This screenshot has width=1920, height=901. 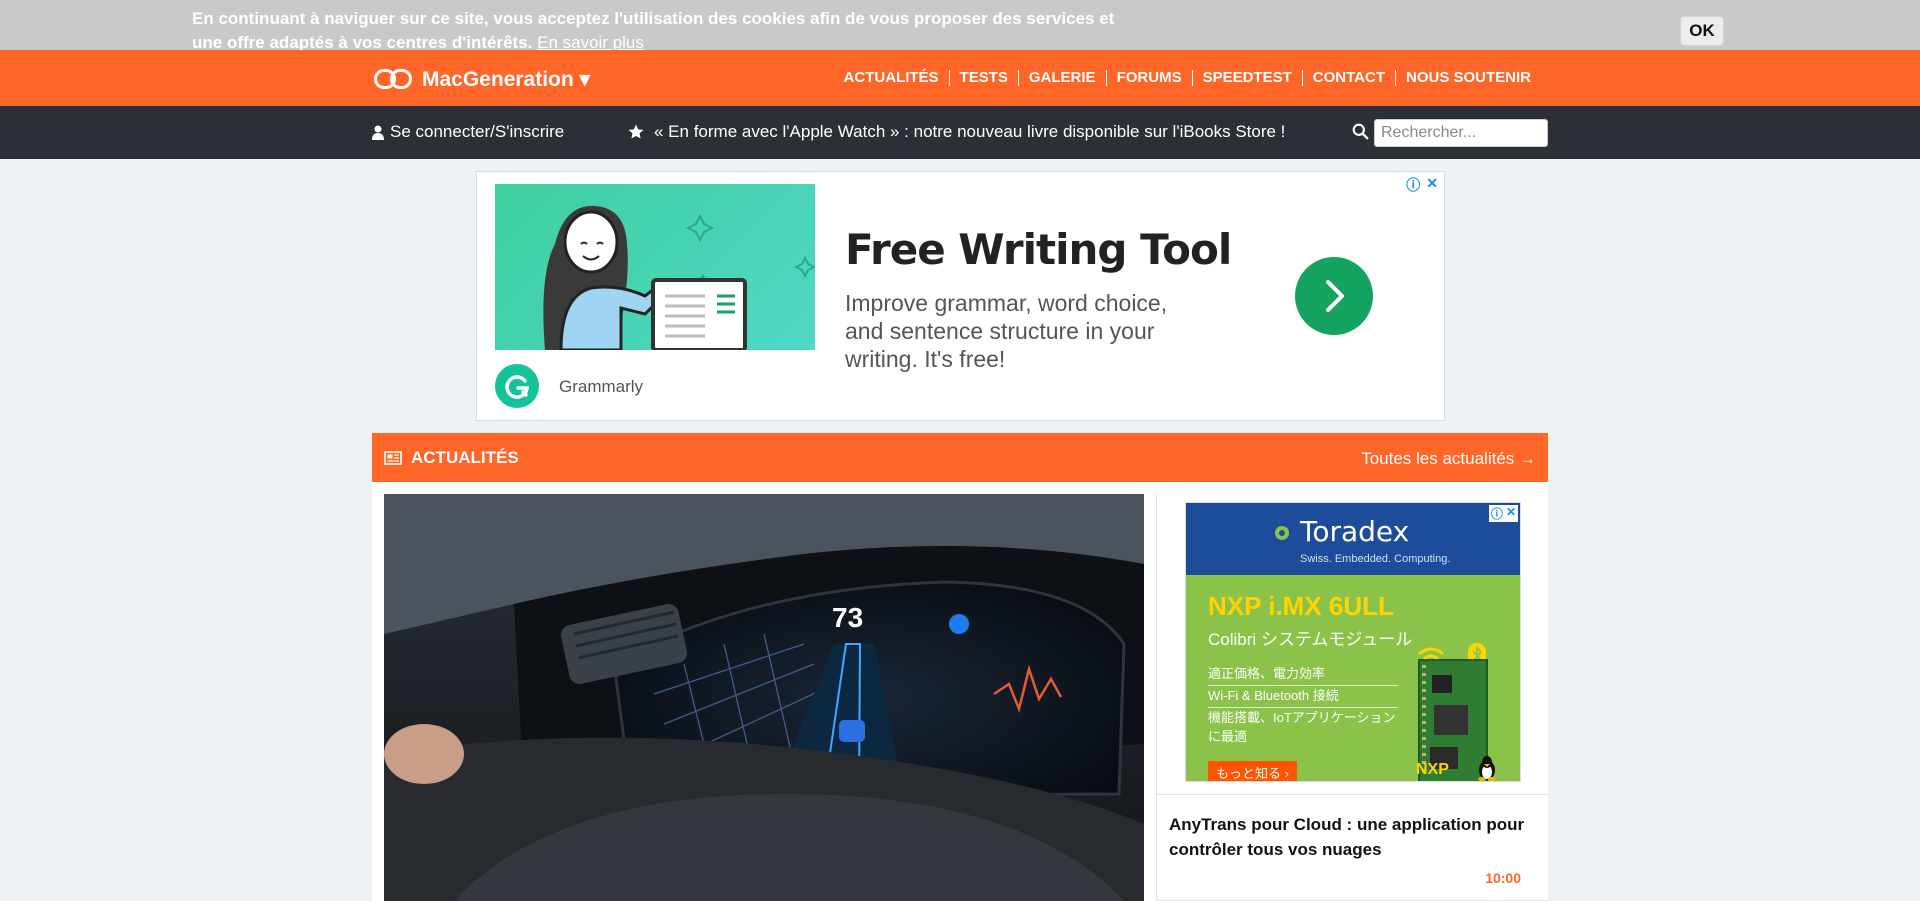 What do you see at coordinates (1375, 559) in the screenshot?
I see `toradex-tagline: Swiss. Embedded. Computing.` at bounding box center [1375, 559].